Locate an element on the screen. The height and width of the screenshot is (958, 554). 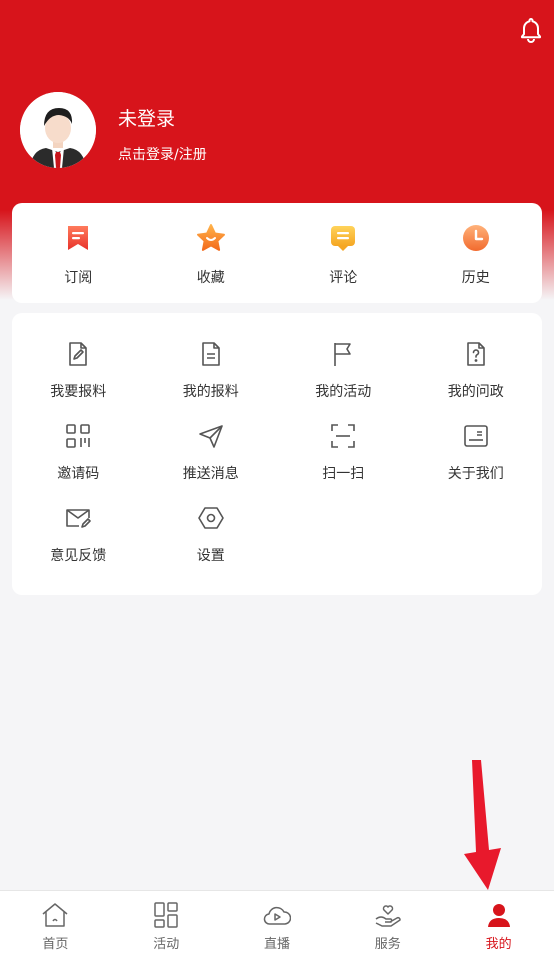
menu-item-scan: 扫一扫 is located at coordinates (343, 464).